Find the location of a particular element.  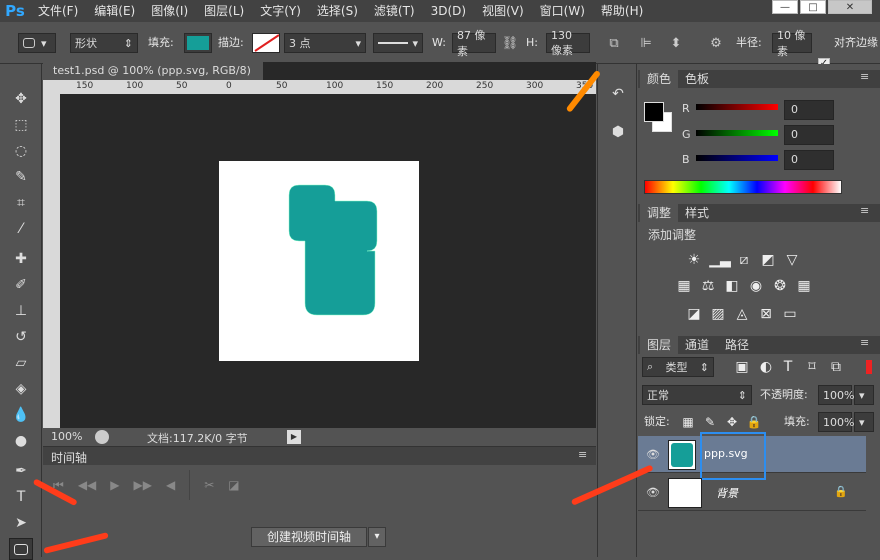

exposure-icon: ◩ is located at coordinates (768, 260).